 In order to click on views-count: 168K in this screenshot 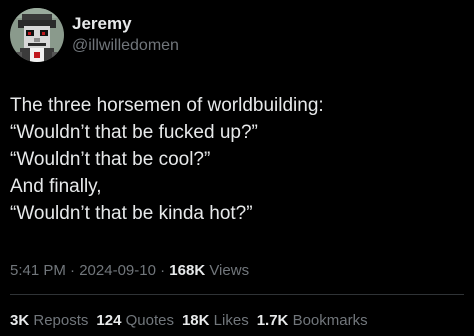, I will do `click(187, 270)`.